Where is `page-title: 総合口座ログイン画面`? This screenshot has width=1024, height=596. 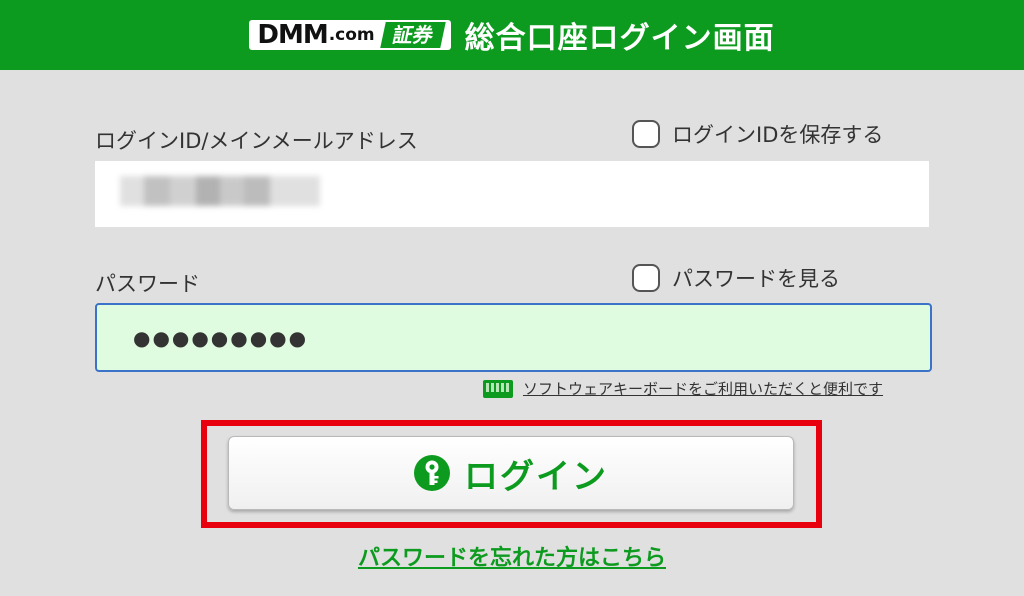 page-title: 総合口座ログイン画面 is located at coordinates (619, 38).